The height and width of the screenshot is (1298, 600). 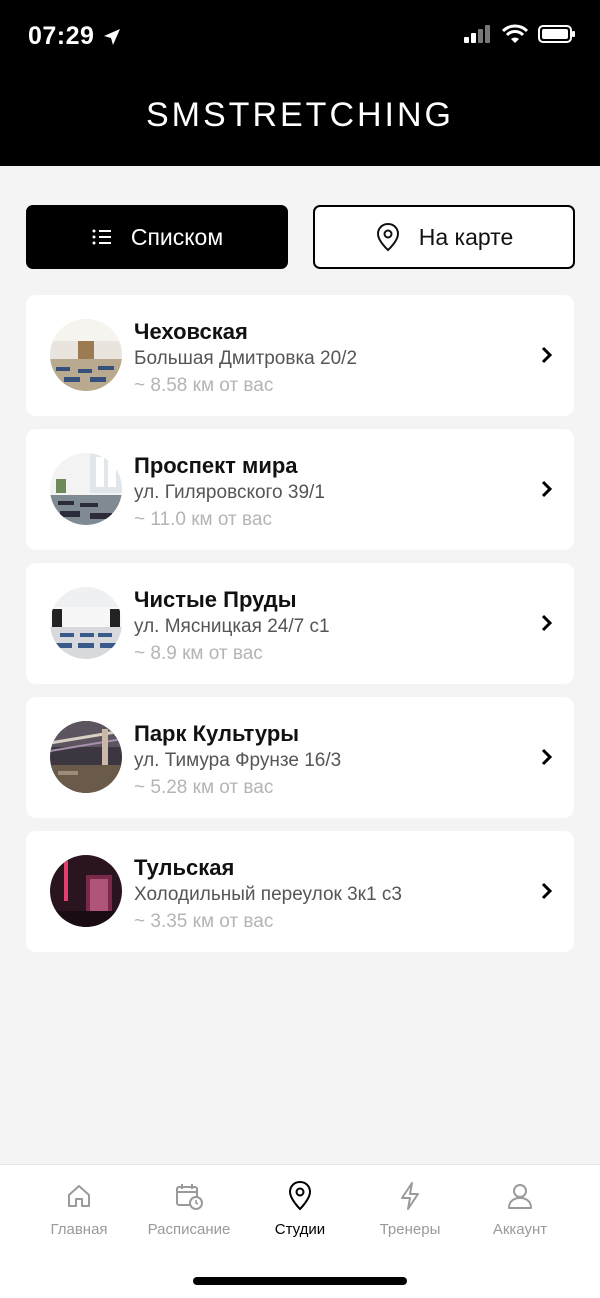 What do you see at coordinates (203, 519) in the screenshot?
I see `studio-distance: ~ 11.0 км от вас` at bounding box center [203, 519].